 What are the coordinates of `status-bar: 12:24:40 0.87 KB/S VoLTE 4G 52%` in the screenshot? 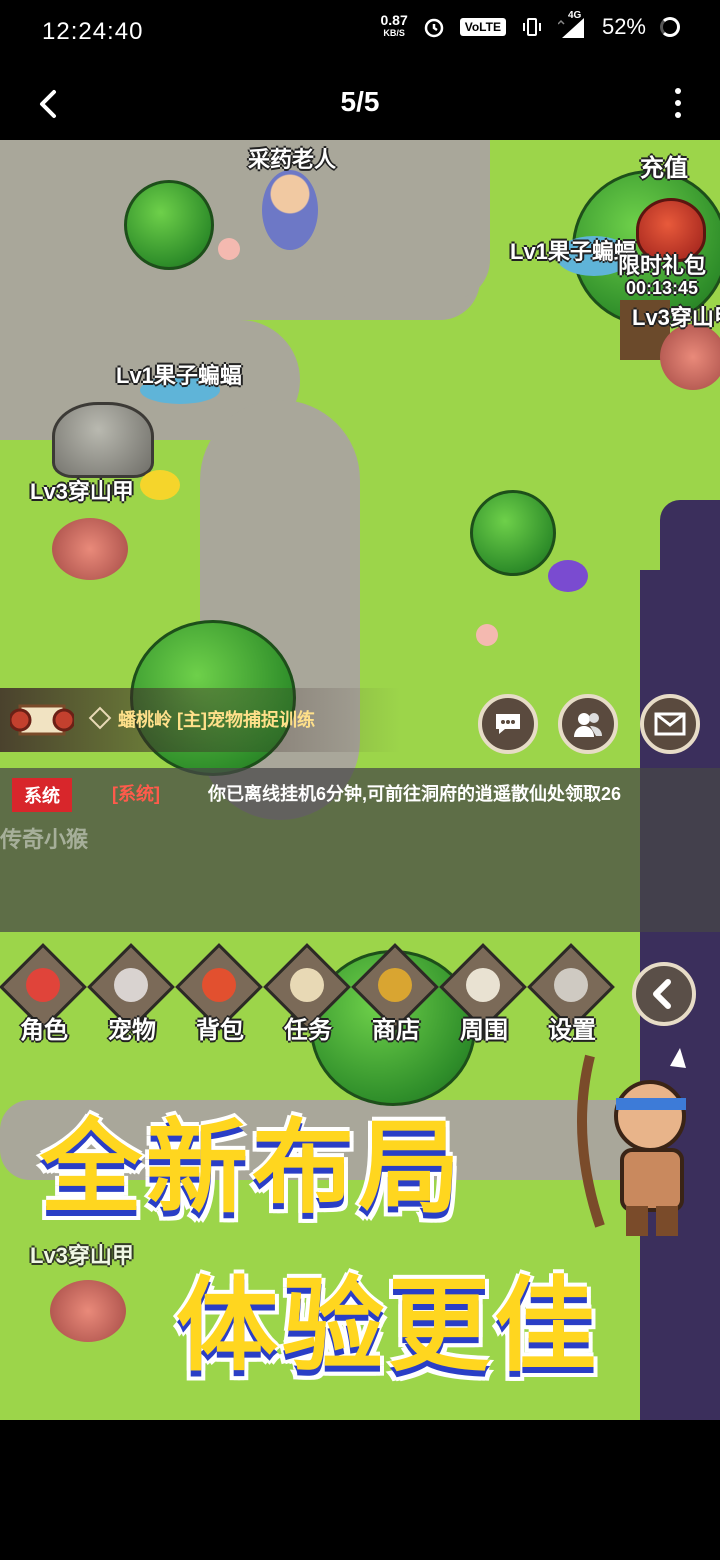 It's located at (360, 33).